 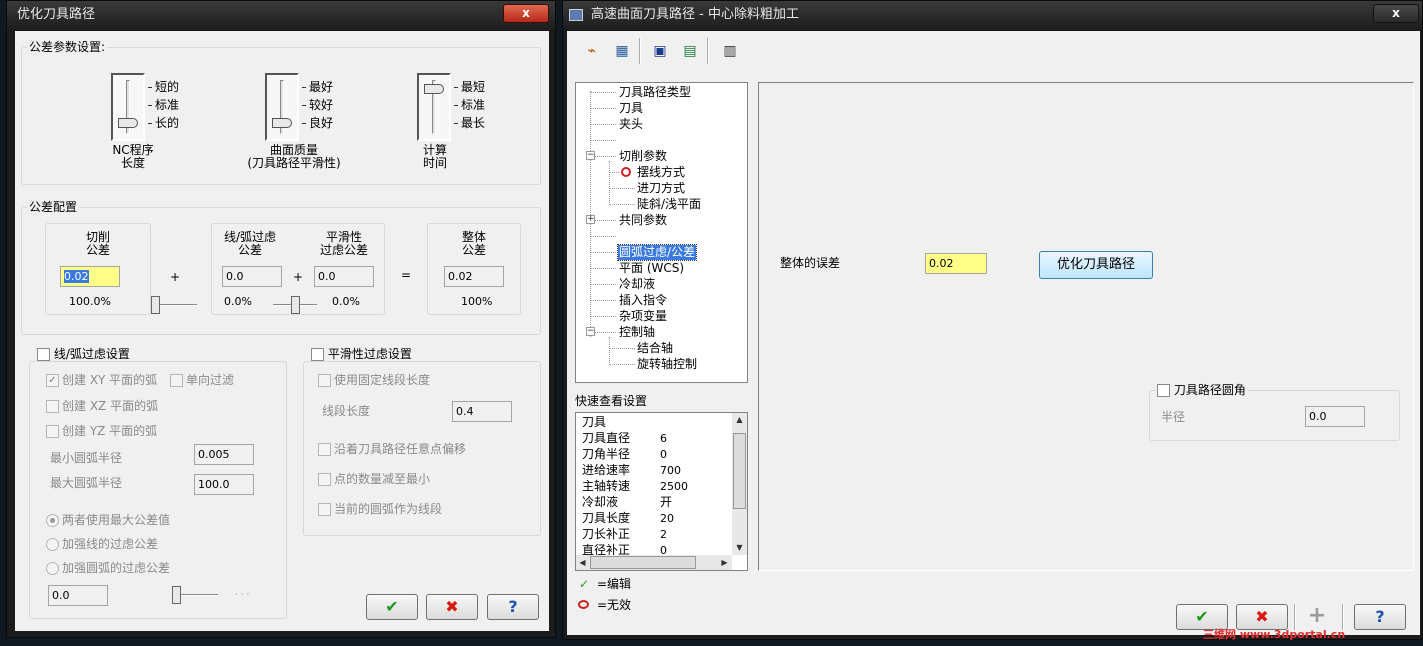 I want to click on sq-tick-better: 较好, so click(x=321, y=105).